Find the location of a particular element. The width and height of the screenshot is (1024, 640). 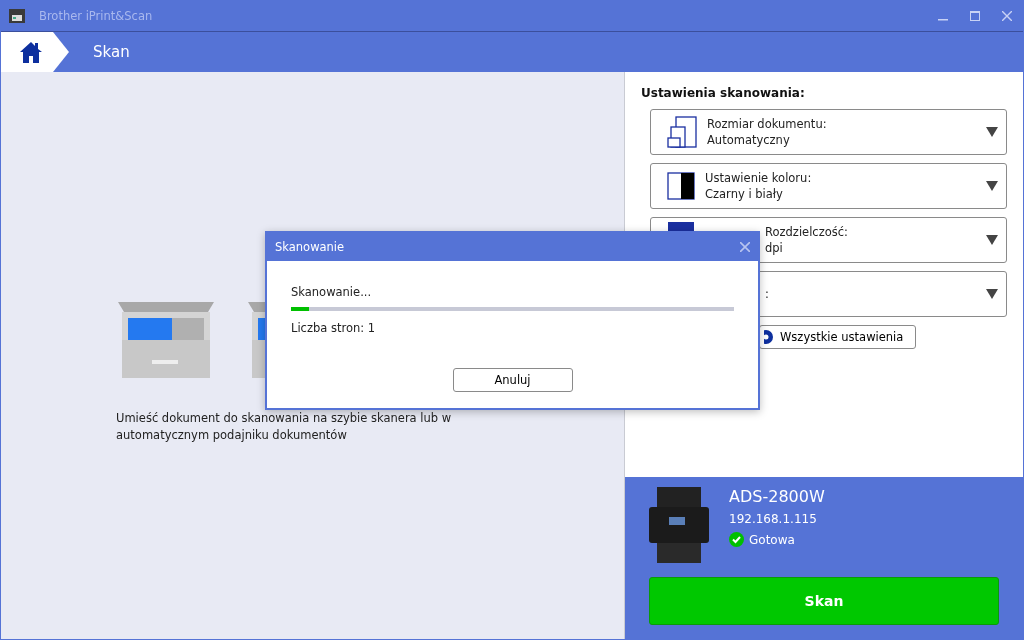

setting-dropdown: Ustawienie koloru: Czarny i biały is located at coordinates (828, 186).